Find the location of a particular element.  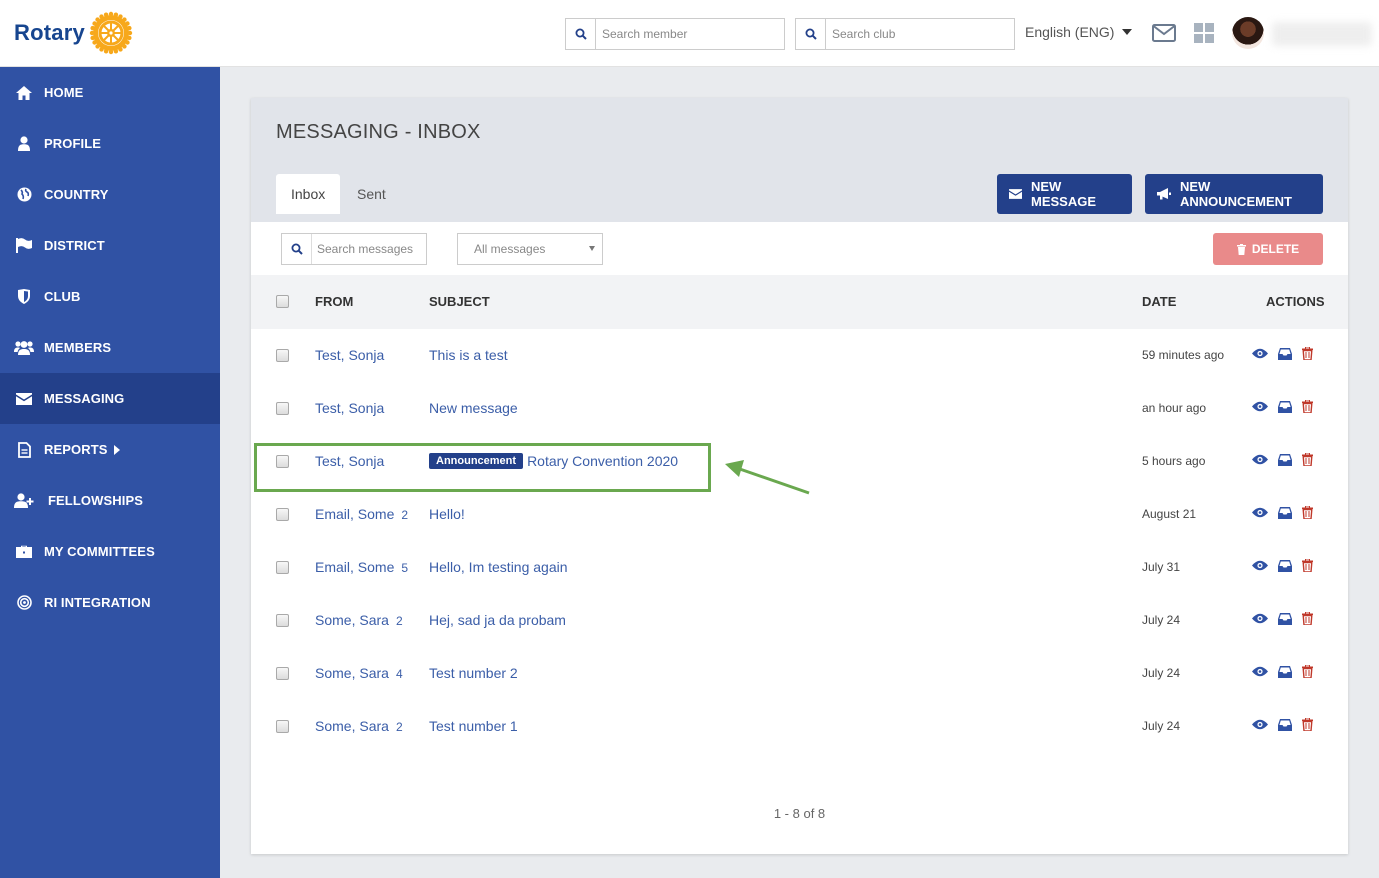

sender-link: Email, Some 2 is located at coordinates (361, 514).